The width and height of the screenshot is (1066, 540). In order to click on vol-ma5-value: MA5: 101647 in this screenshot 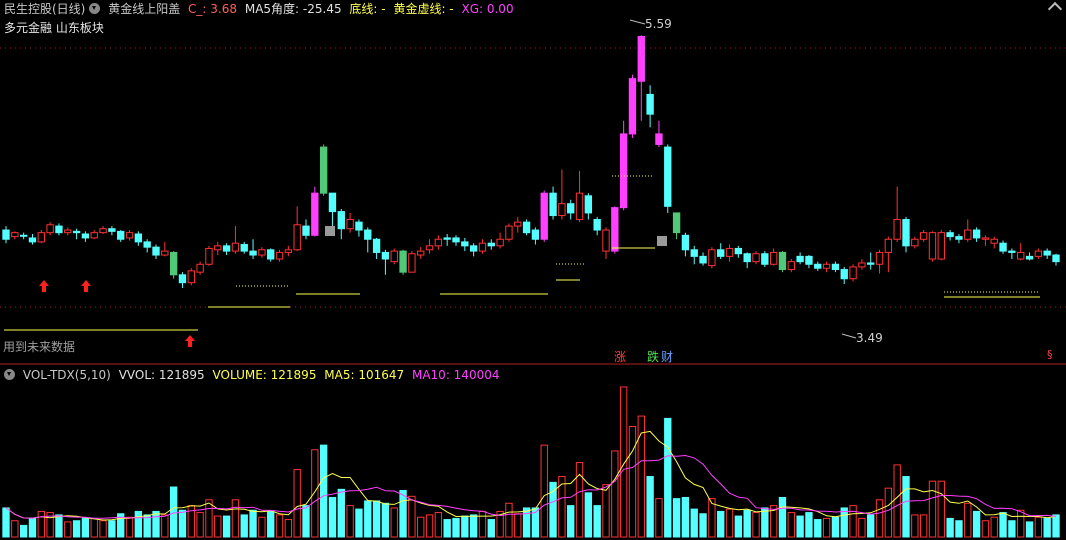, I will do `click(364, 375)`.